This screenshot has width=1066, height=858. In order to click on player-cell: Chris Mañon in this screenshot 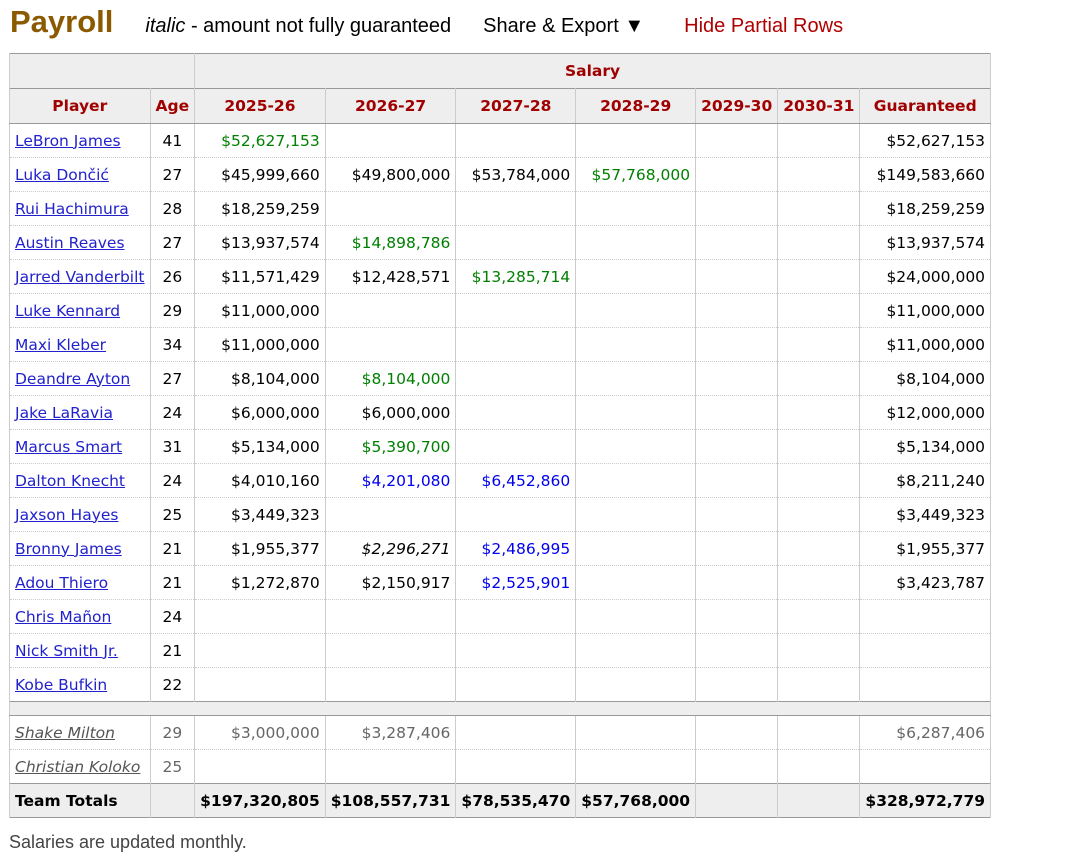, I will do `click(80, 616)`.